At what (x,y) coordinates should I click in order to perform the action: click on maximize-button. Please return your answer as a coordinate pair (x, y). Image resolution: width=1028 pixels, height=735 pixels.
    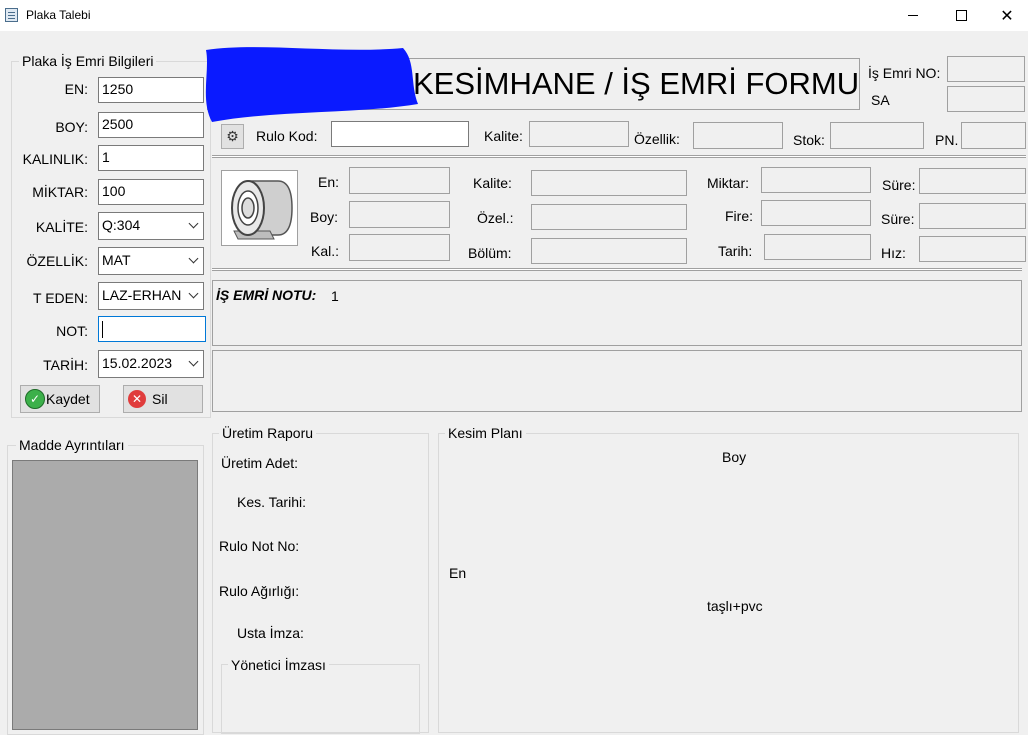
    Looking at the image, I should click on (961, 15).